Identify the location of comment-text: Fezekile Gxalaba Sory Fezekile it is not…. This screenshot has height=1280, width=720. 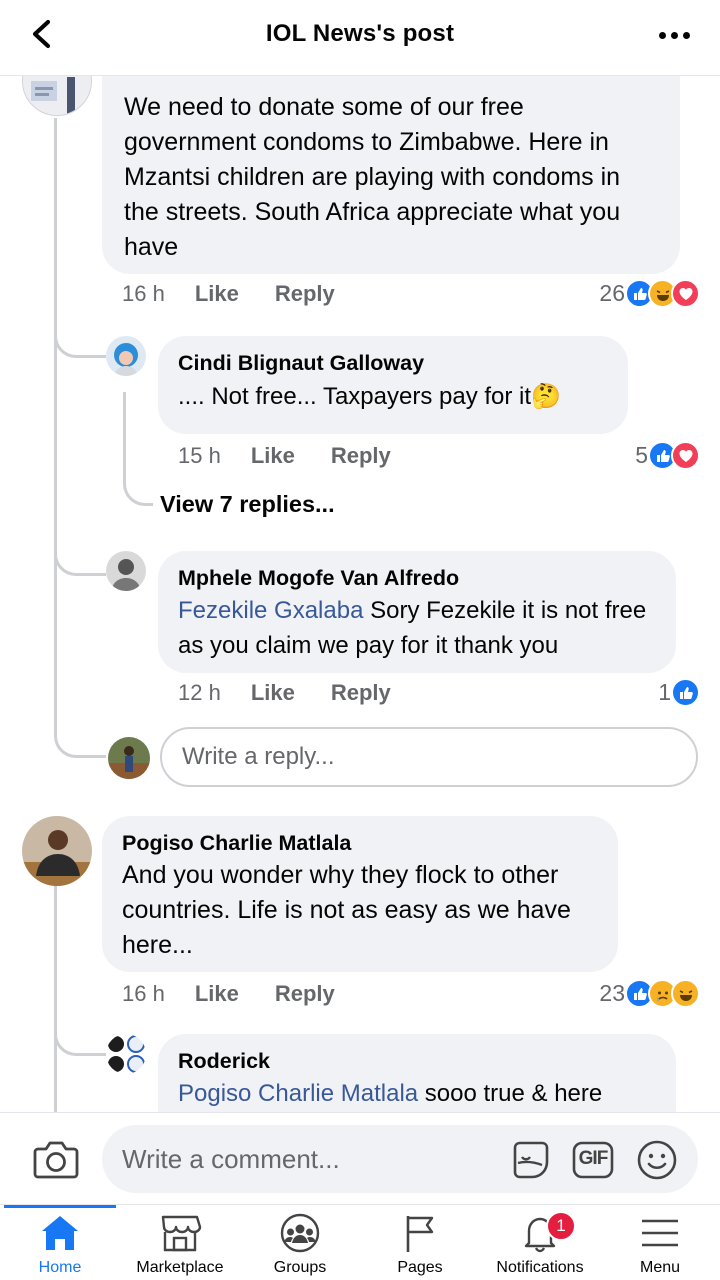
(417, 628).